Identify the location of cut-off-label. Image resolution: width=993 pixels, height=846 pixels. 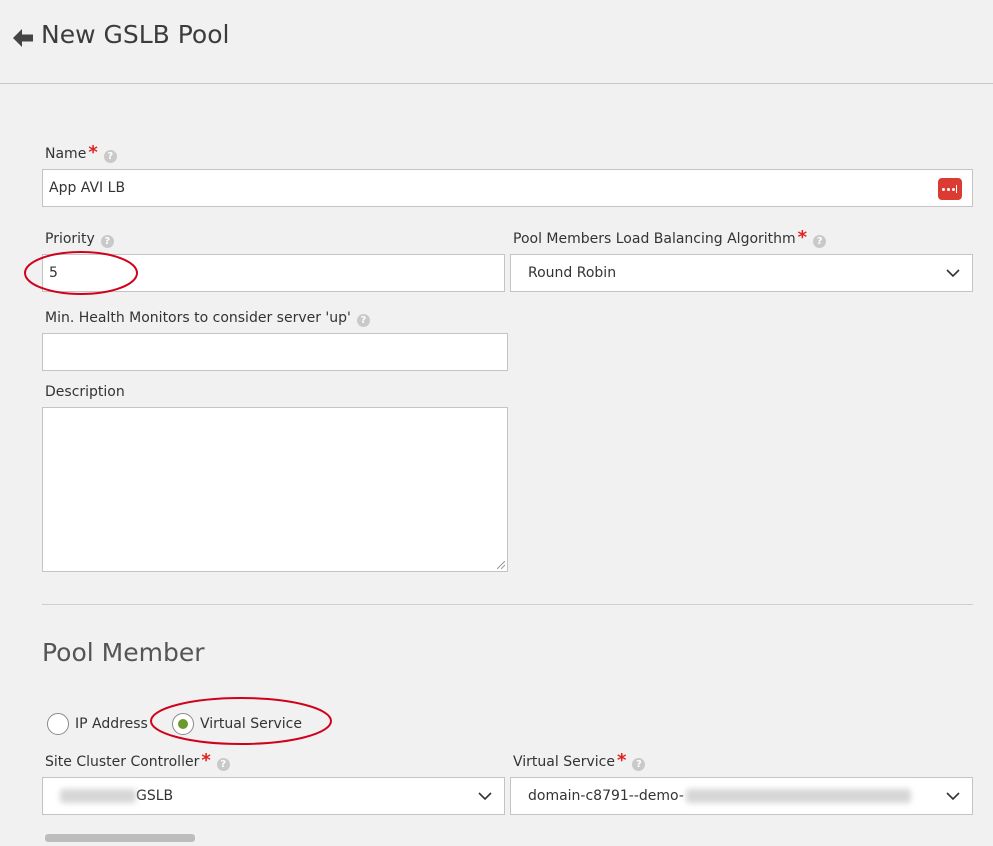
(120, 838).